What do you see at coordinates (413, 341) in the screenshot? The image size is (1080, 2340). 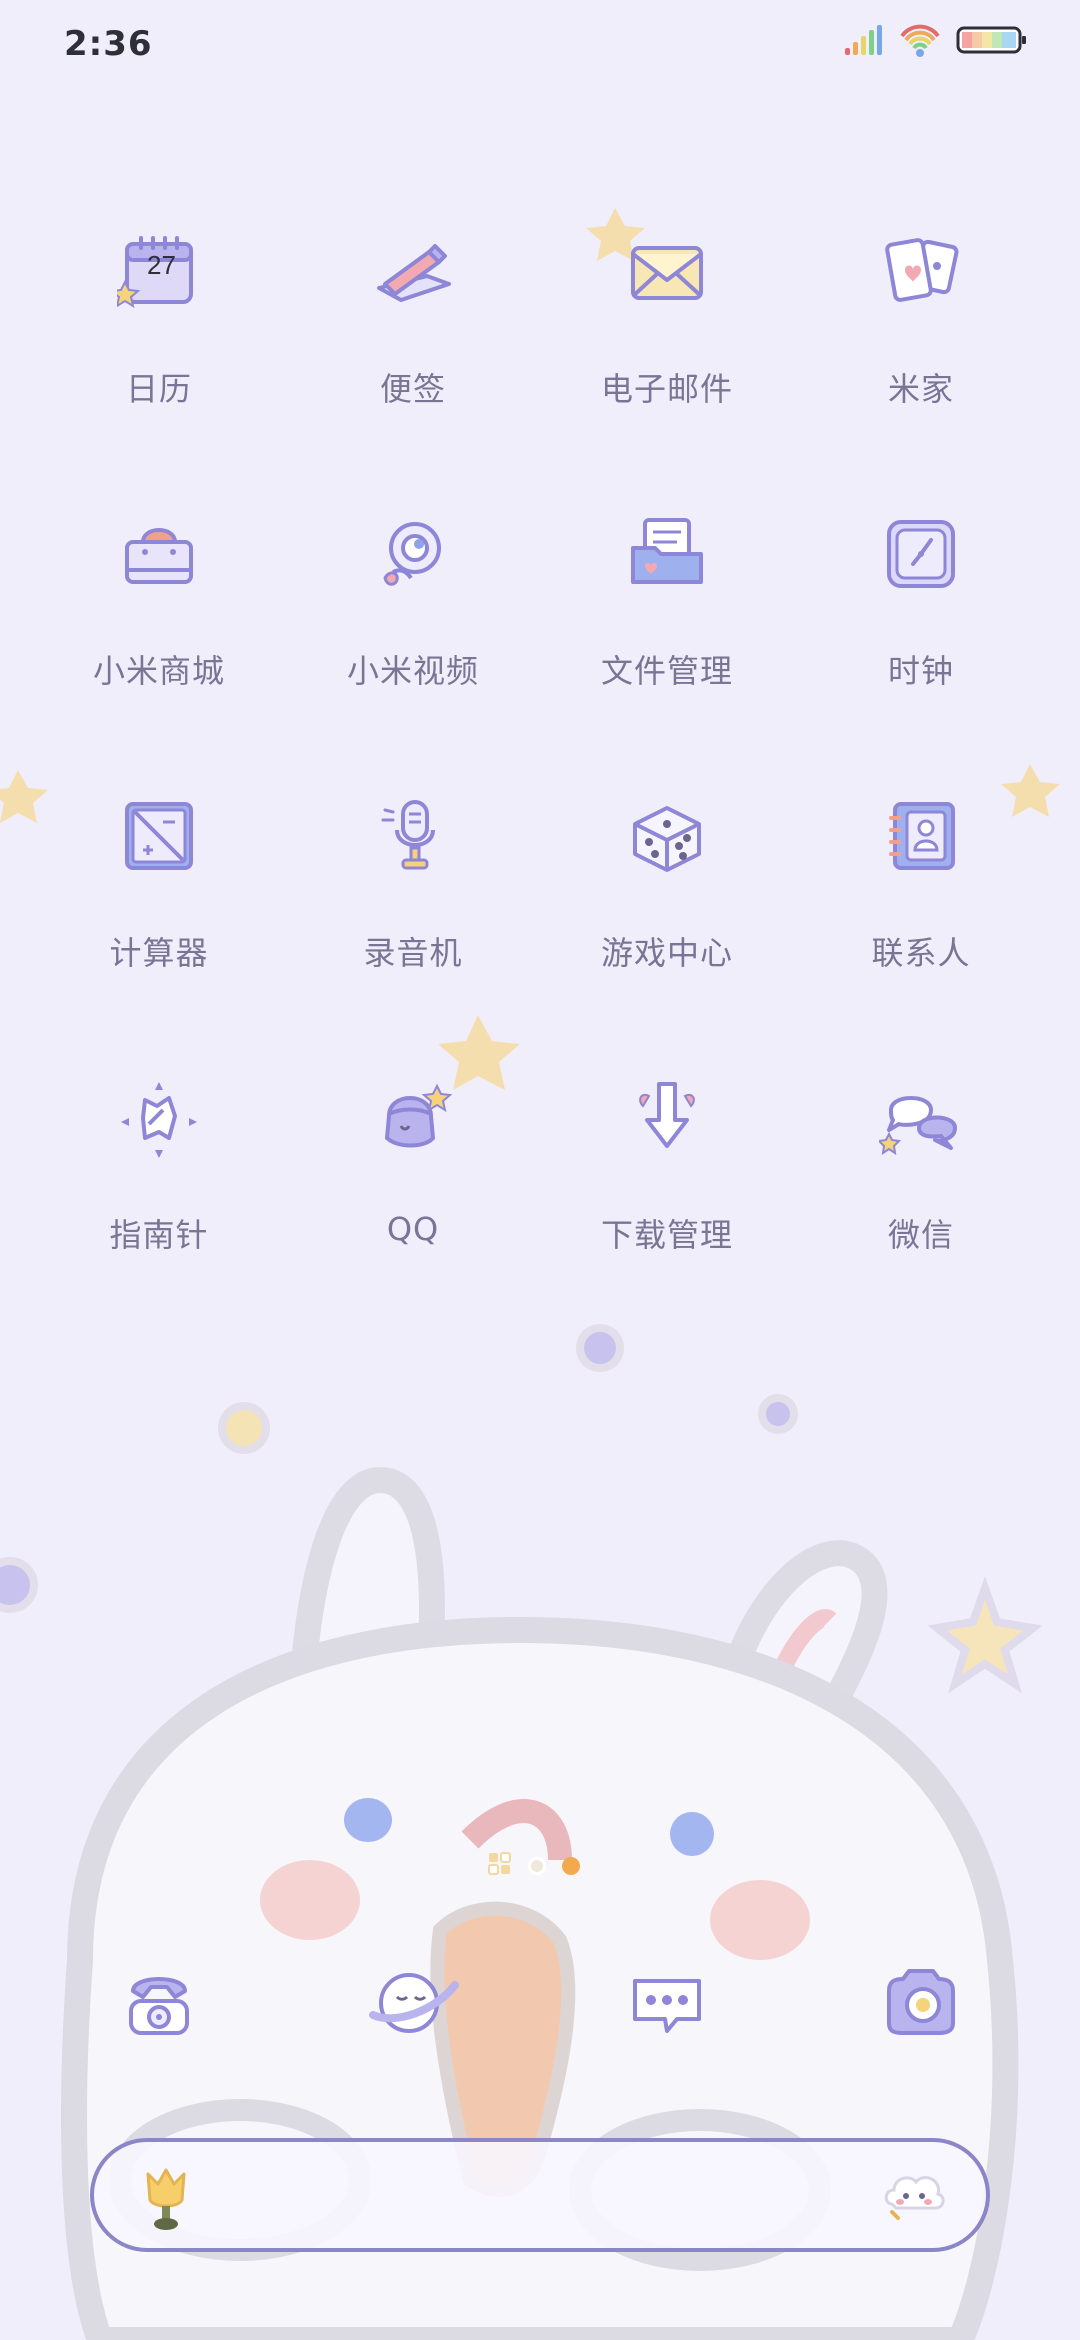 I see `app-notes: 便签` at bounding box center [413, 341].